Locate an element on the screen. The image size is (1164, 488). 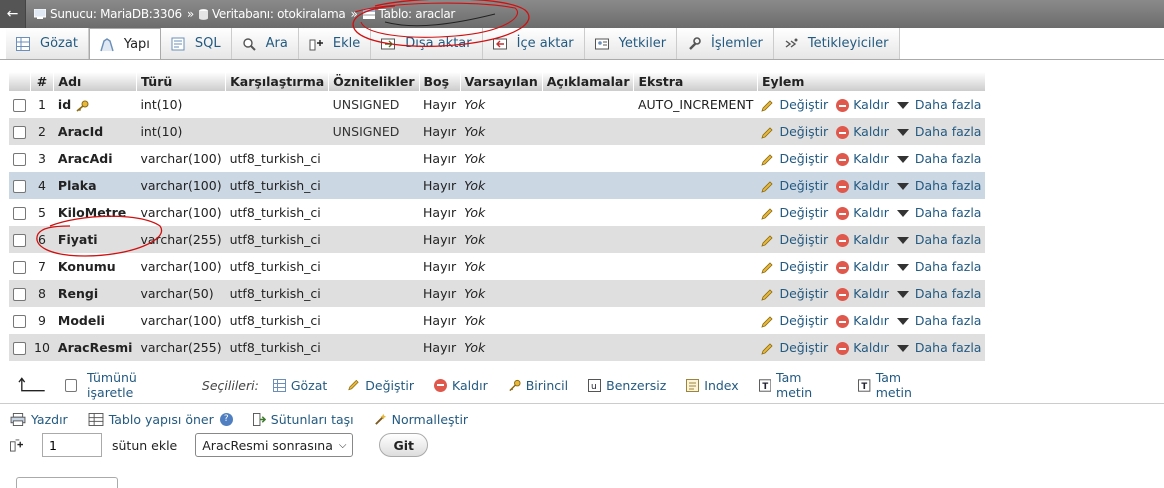
back-arrow-icon: ← is located at coordinates (13, 14).